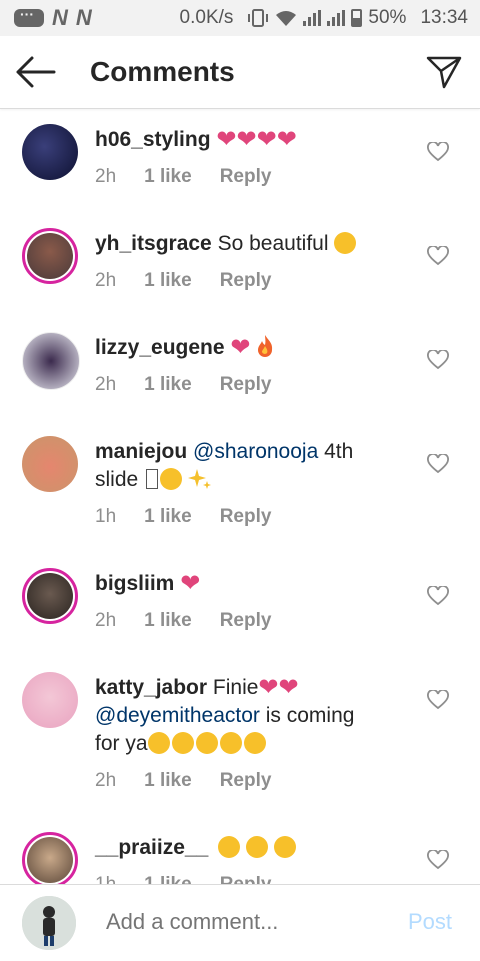  Describe the element at coordinates (444, 72) in the screenshot. I see `send-direct-icon` at that location.